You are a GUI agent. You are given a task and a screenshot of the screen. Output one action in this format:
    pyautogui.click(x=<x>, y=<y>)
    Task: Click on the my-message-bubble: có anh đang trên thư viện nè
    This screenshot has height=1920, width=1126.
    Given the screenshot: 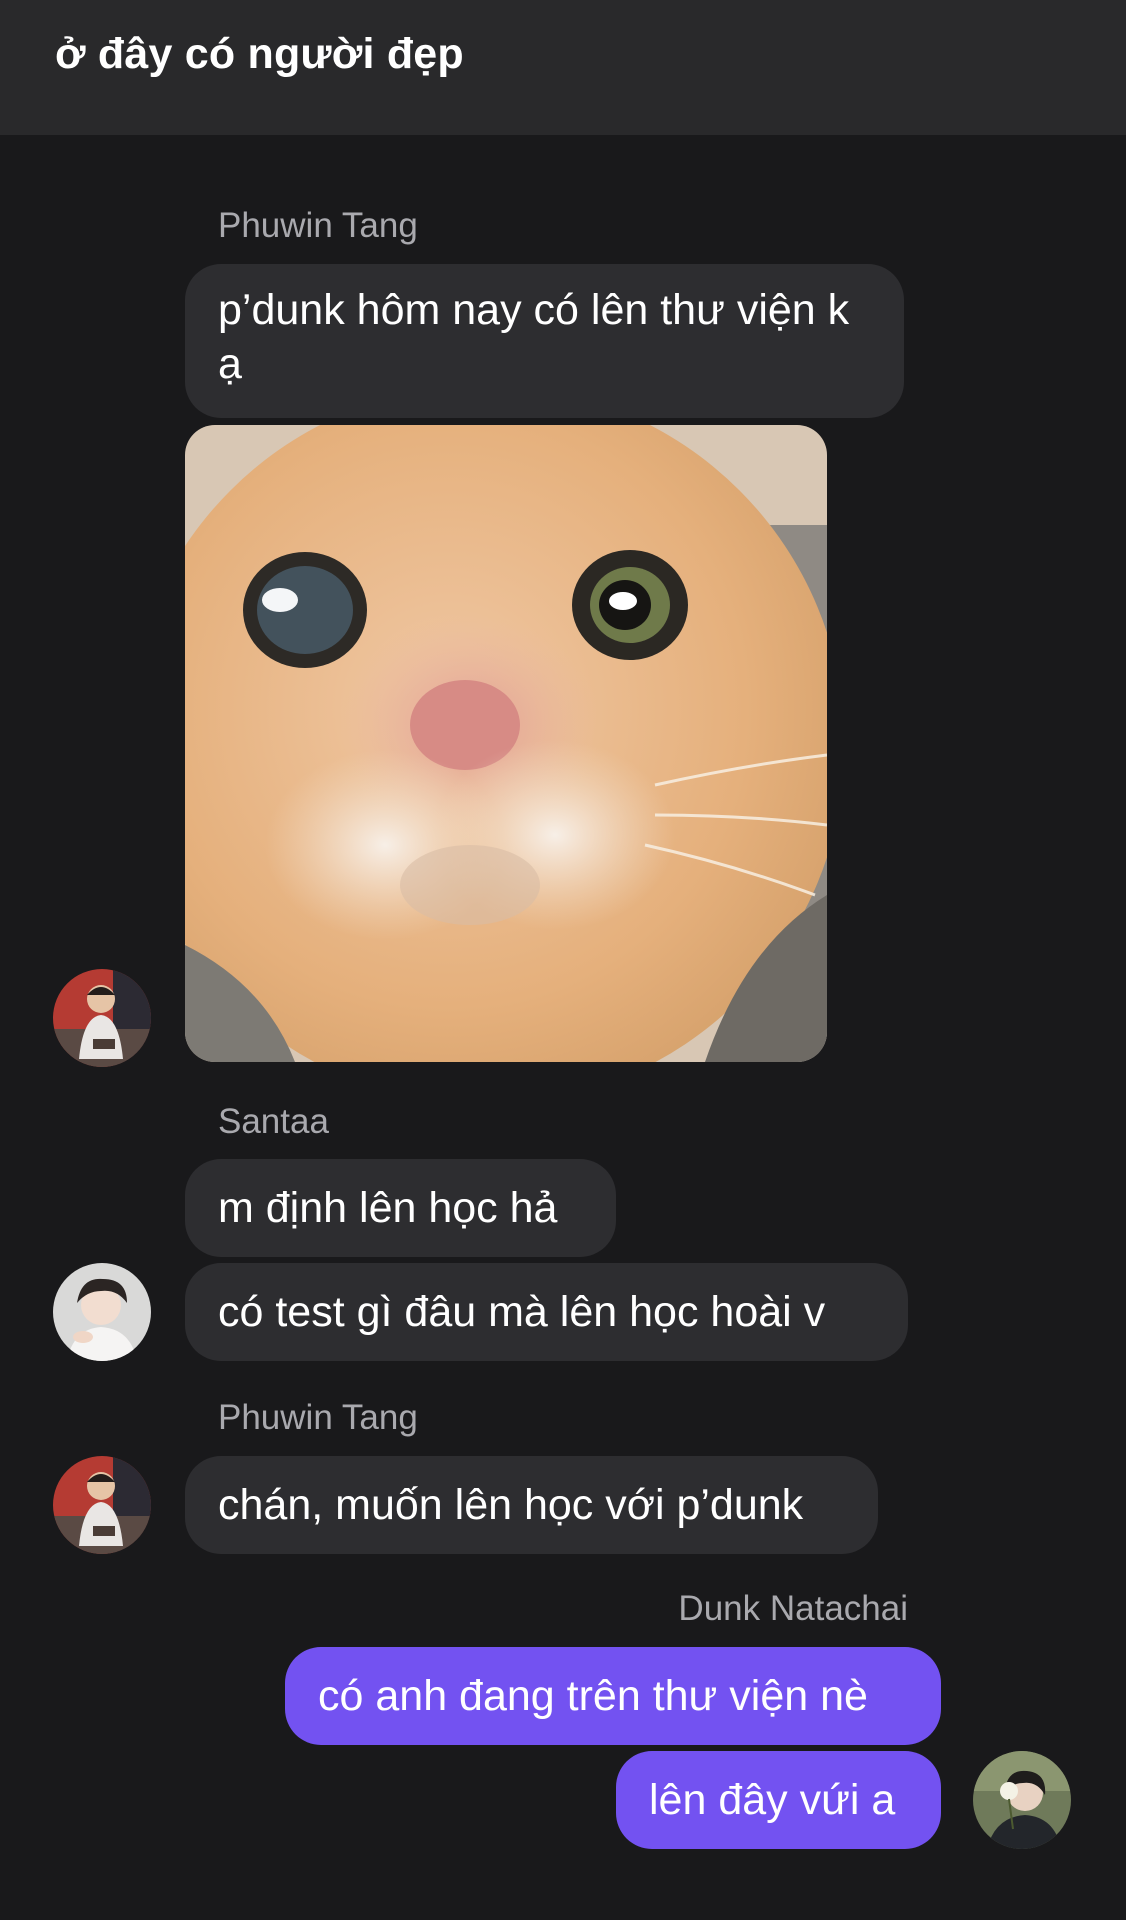 What is the action you would take?
    pyautogui.click(x=613, y=1696)
    